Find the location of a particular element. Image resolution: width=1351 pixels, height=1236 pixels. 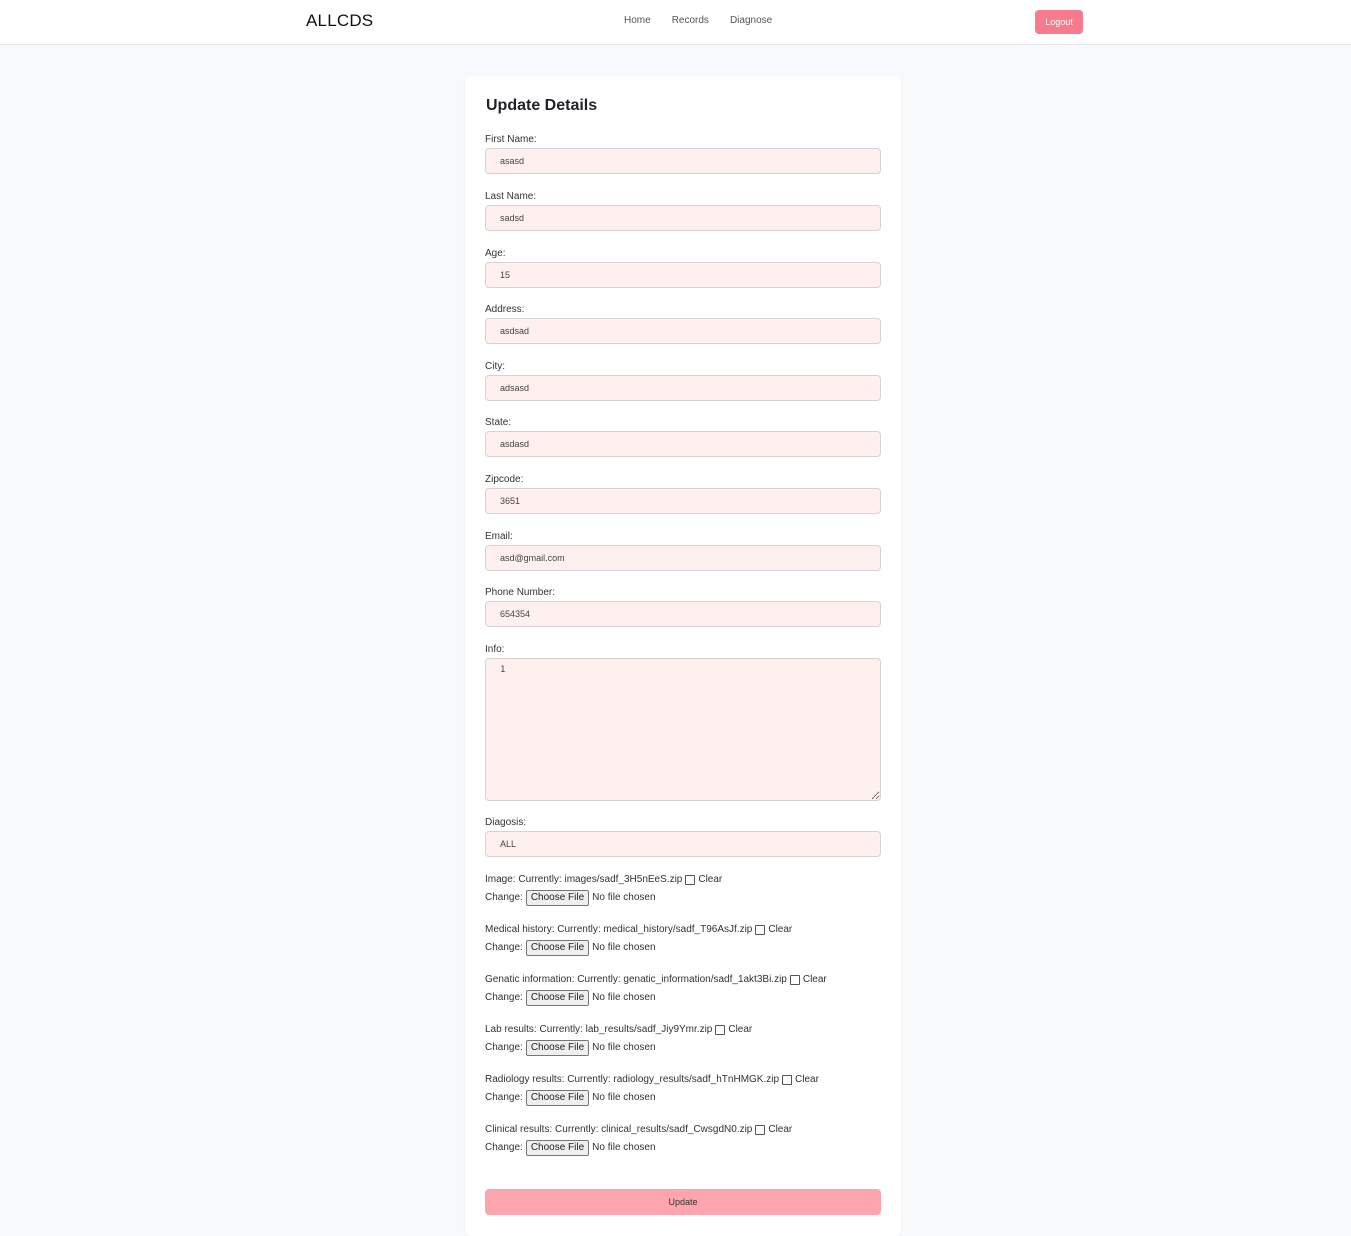

file-label: Clinical results: is located at coordinates (519, 1129).